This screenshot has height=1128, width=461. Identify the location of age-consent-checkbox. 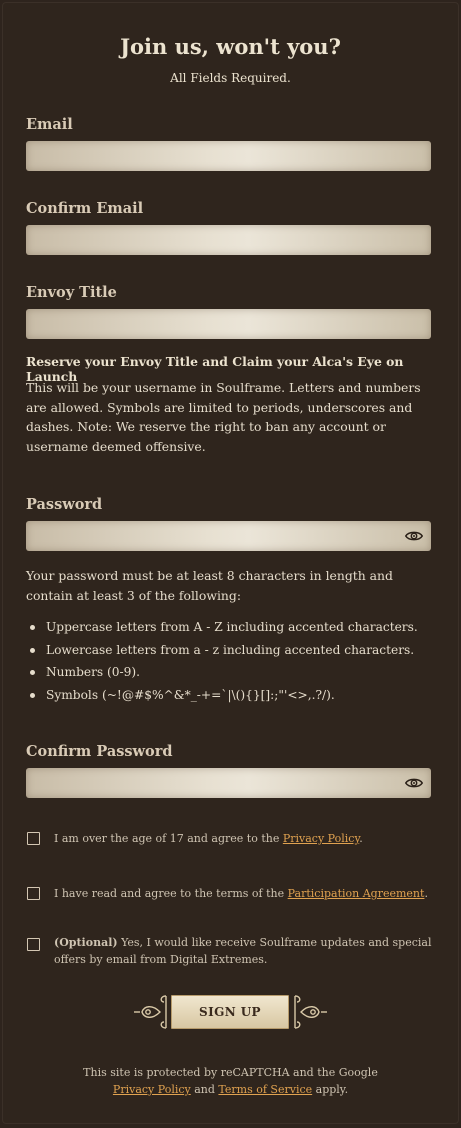
(33, 838).